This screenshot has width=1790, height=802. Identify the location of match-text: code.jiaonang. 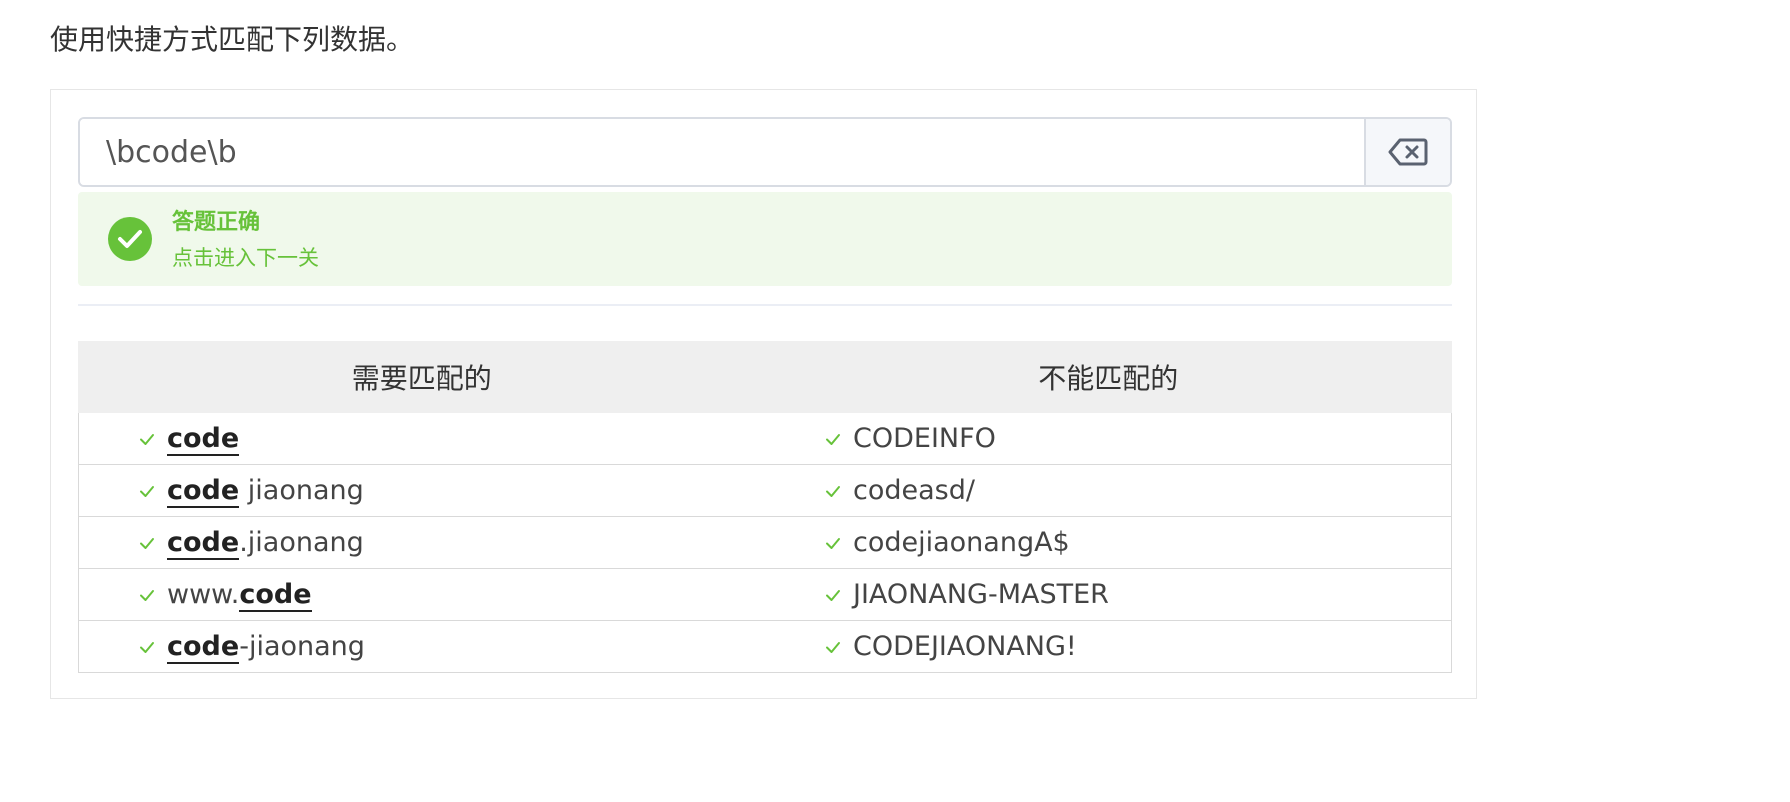
(265, 543).